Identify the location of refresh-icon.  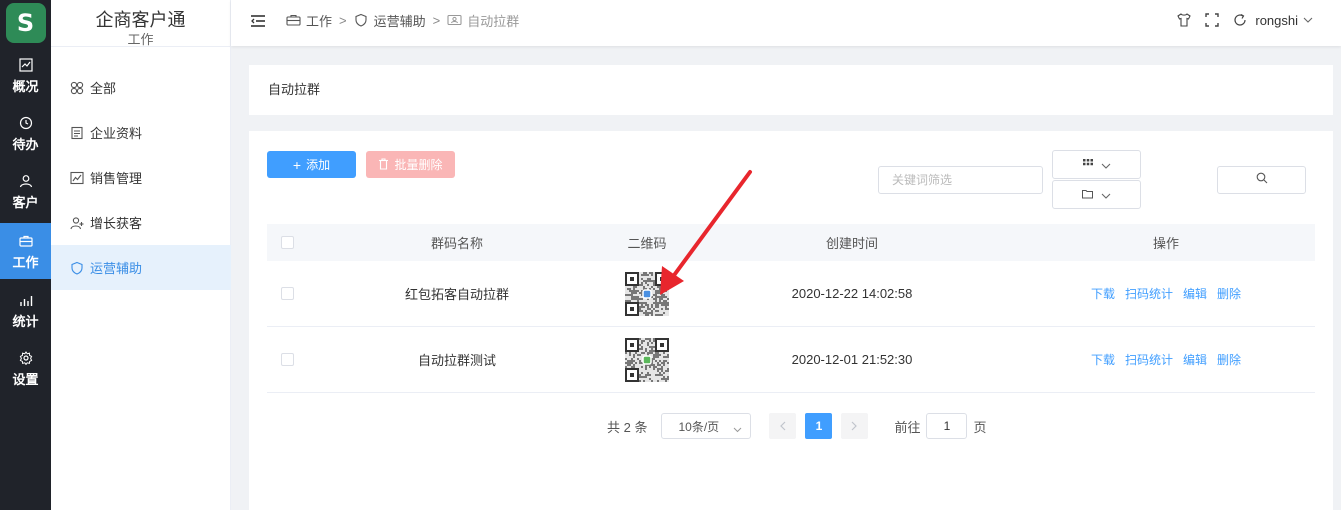
(1240, 20).